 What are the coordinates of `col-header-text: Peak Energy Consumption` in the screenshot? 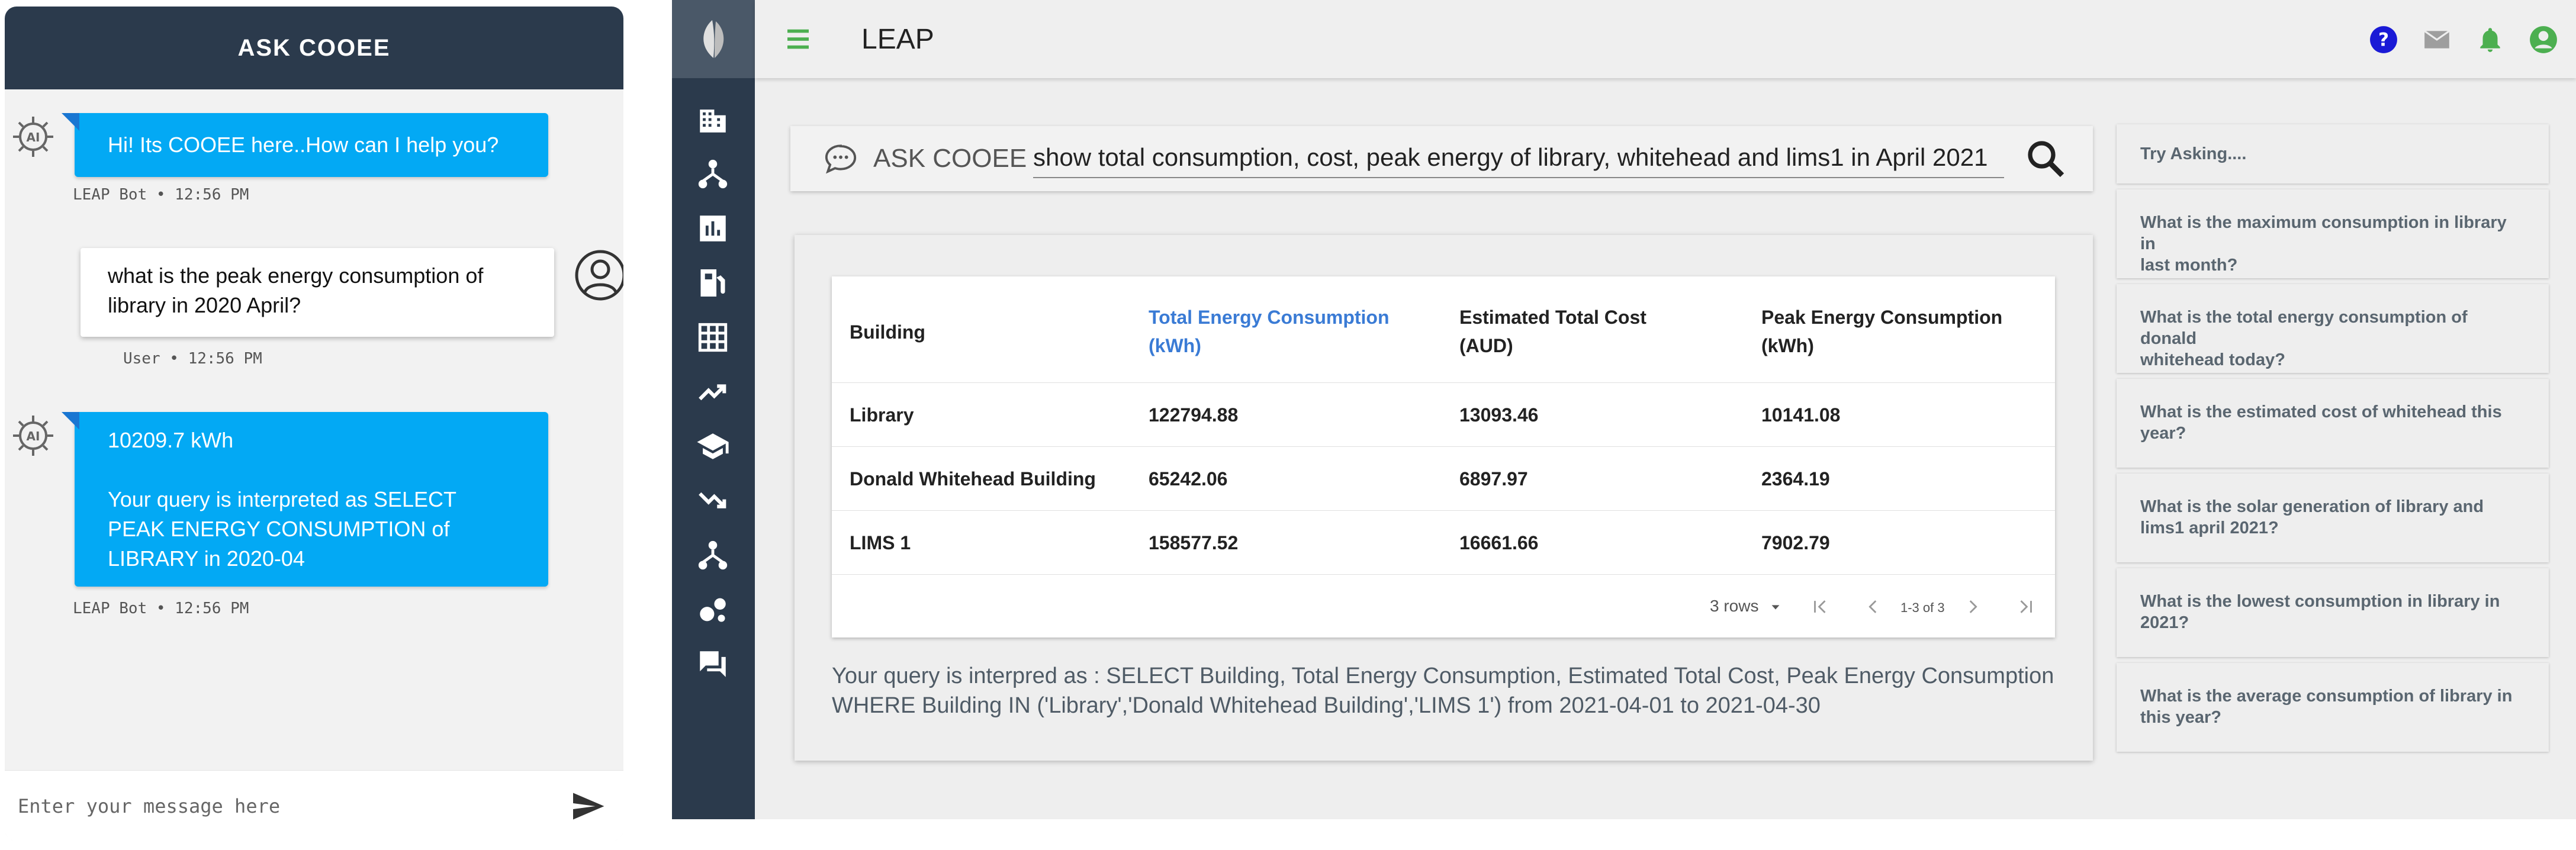 It's located at (1882, 317).